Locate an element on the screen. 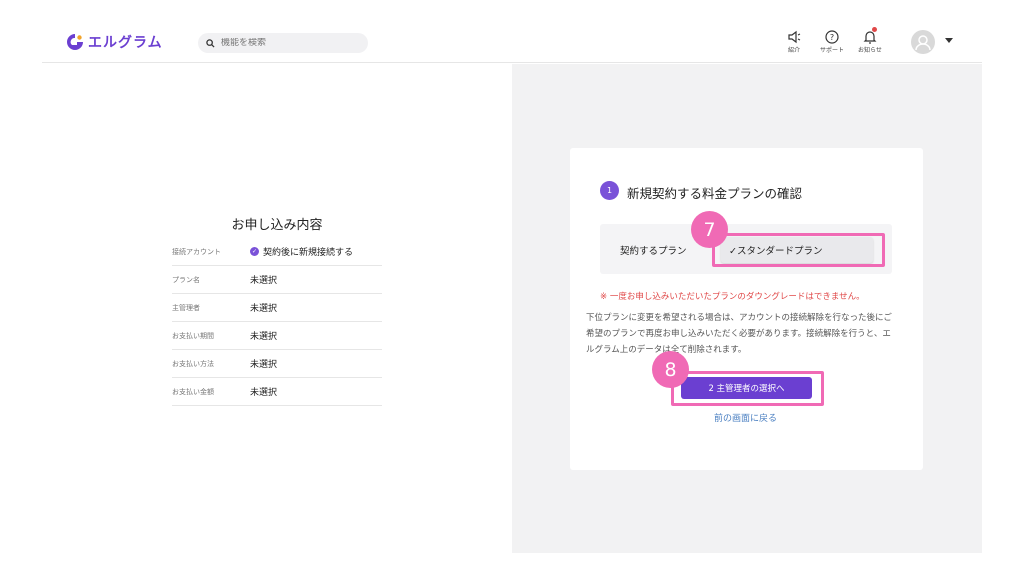  avatar is located at coordinates (923, 42).